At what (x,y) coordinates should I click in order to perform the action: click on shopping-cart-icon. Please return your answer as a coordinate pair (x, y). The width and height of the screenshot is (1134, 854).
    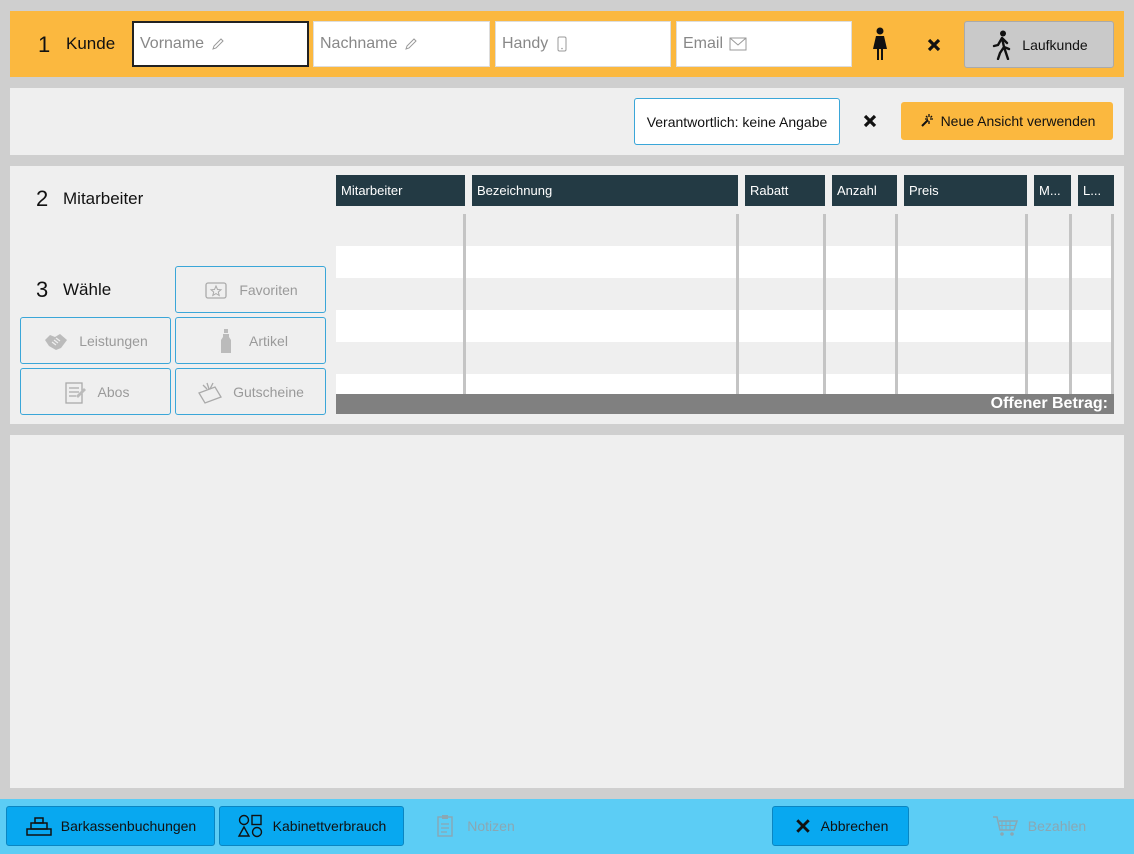
    Looking at the image, I should click on (1005, 826).